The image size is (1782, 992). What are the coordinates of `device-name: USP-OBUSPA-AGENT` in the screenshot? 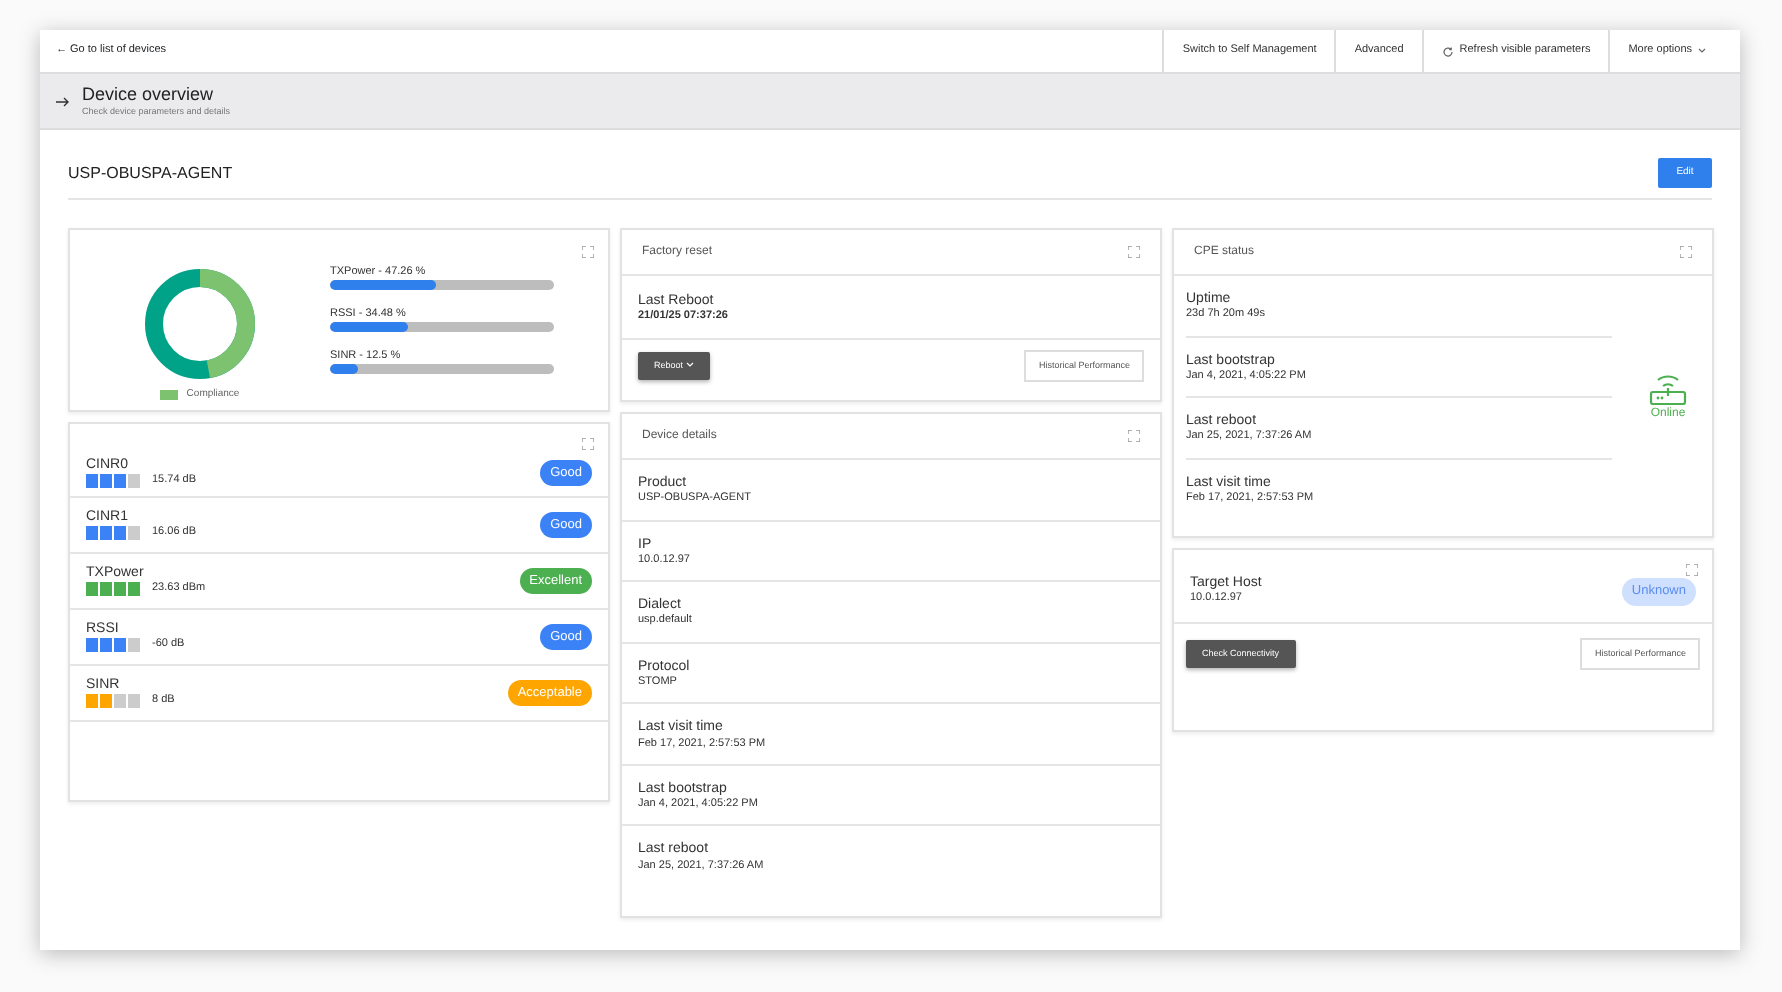 It's located at (150, 173).